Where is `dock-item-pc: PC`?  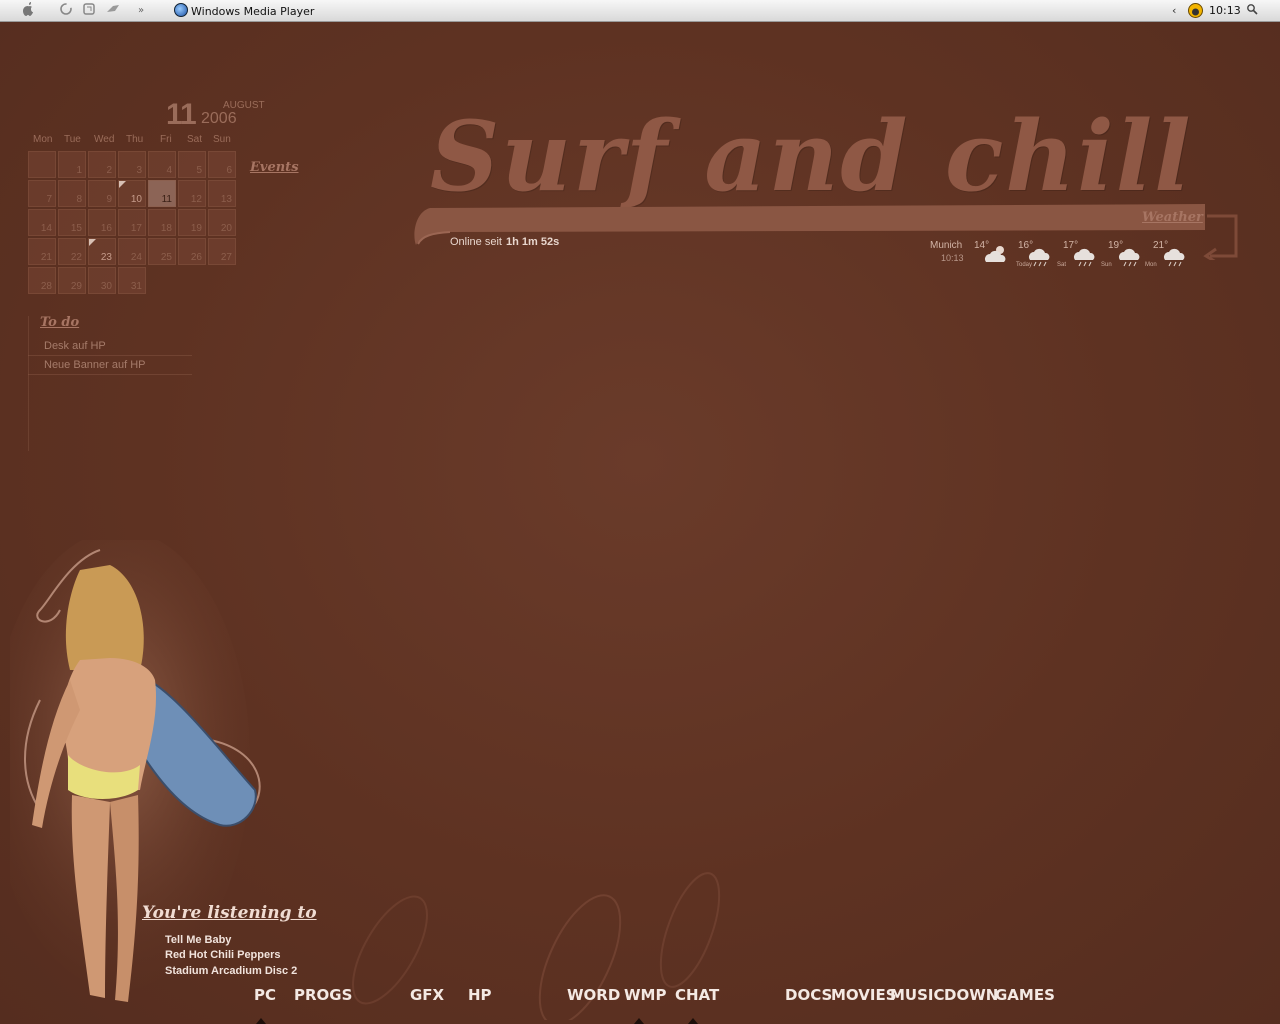 dock-item-pc: PC is located at coordinates (265, 995).